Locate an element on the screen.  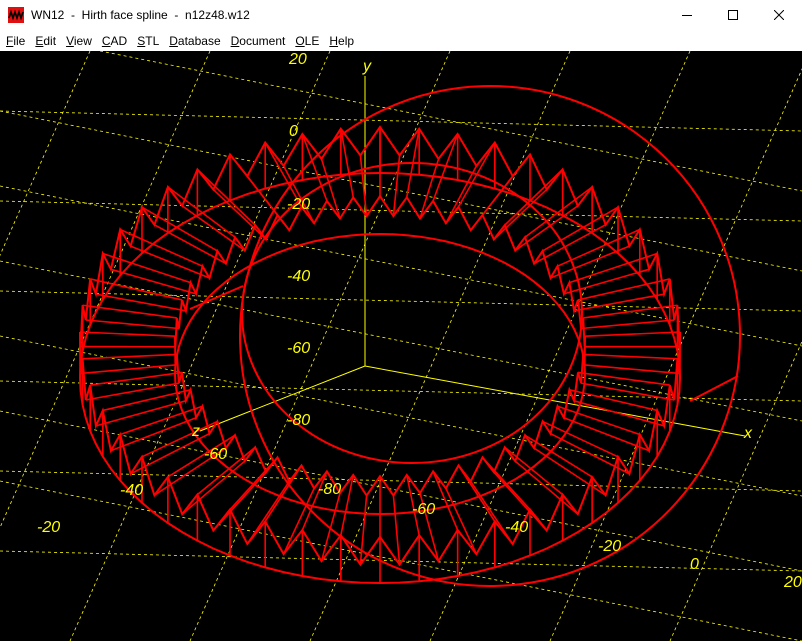
y-tick-minus20: -20 is located at coordinates (299, 204).